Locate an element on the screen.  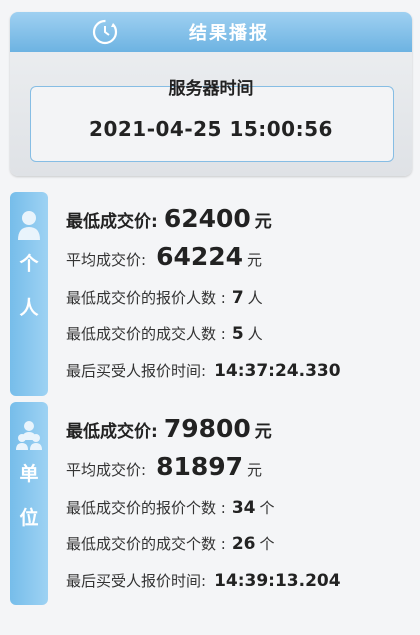
bid-count-unit: 个 is located at coordinates (267, 508).